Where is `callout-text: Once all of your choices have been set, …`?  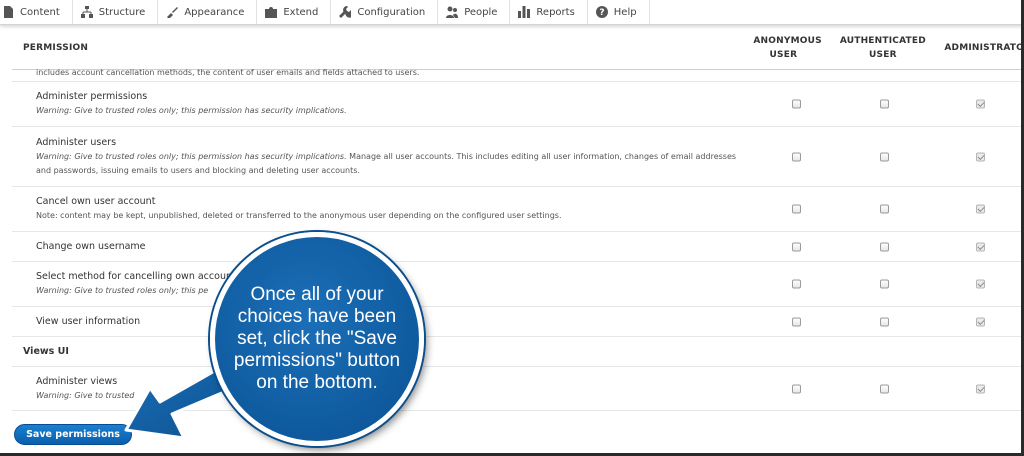 callout-text: Once all of your choices have been set, … is located at coordinates (317, 338).